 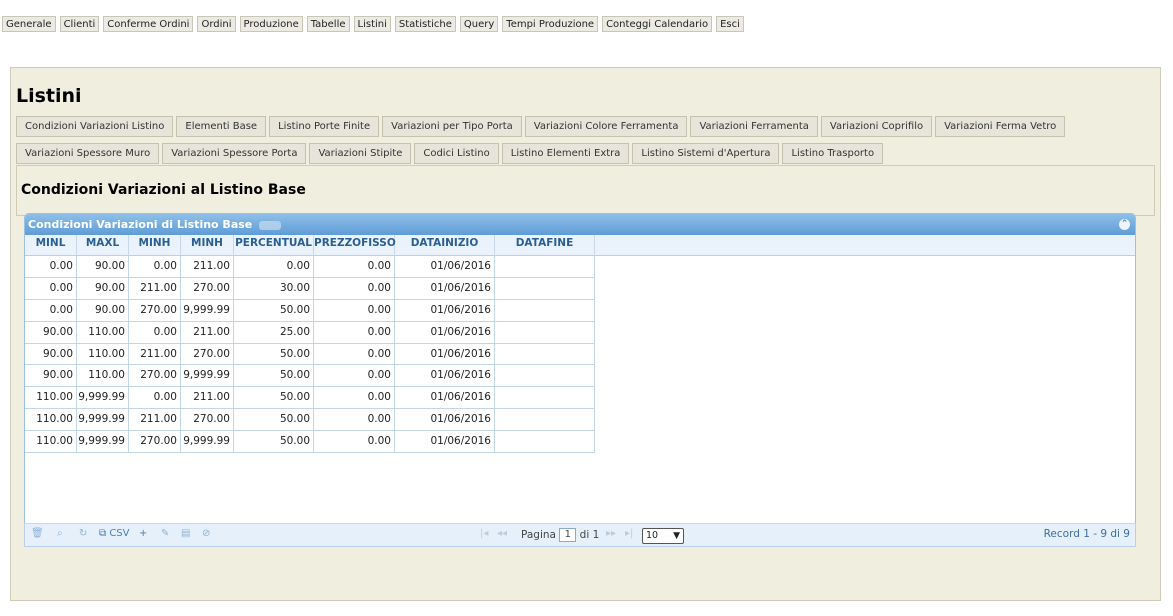 I want to click on next-page-icon: ▸▸, so click(x=611, y=533).